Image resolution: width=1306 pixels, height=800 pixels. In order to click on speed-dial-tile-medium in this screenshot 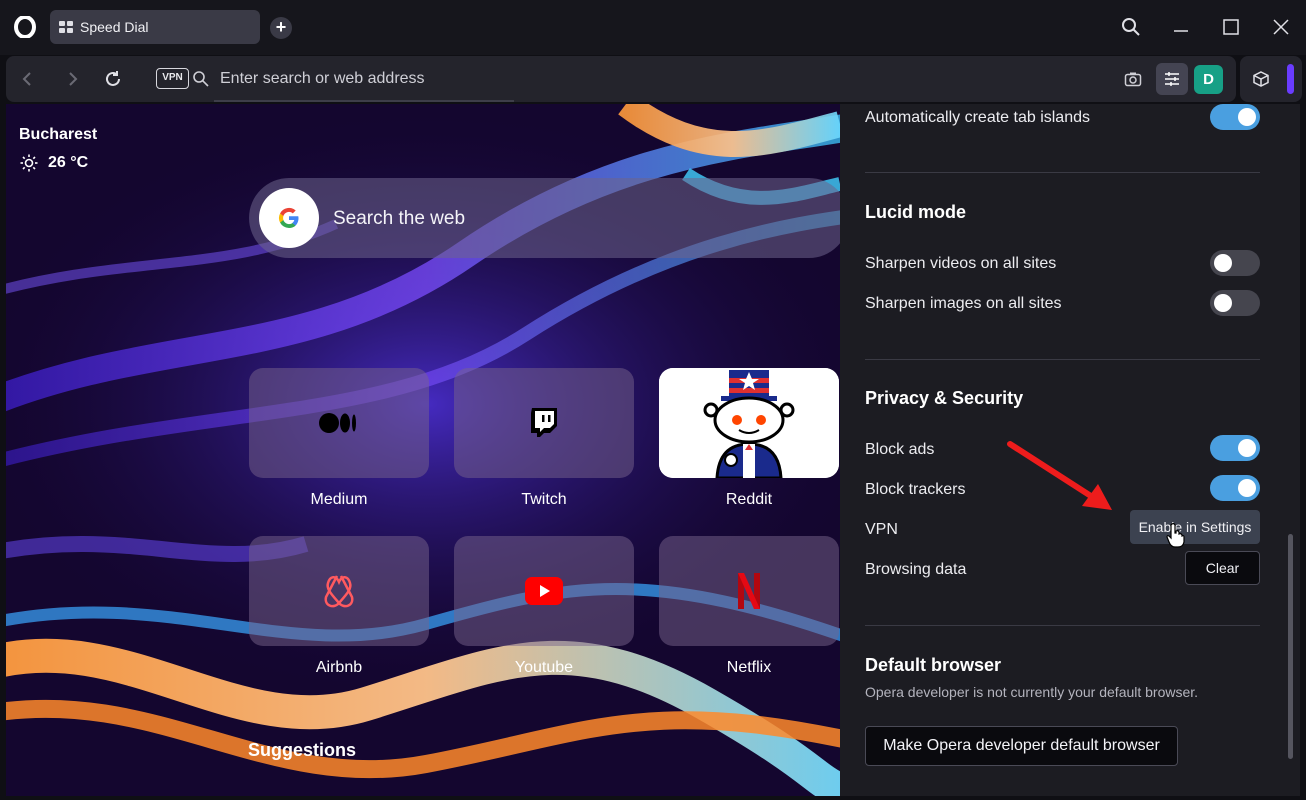, I will do `click(339, 423)`.